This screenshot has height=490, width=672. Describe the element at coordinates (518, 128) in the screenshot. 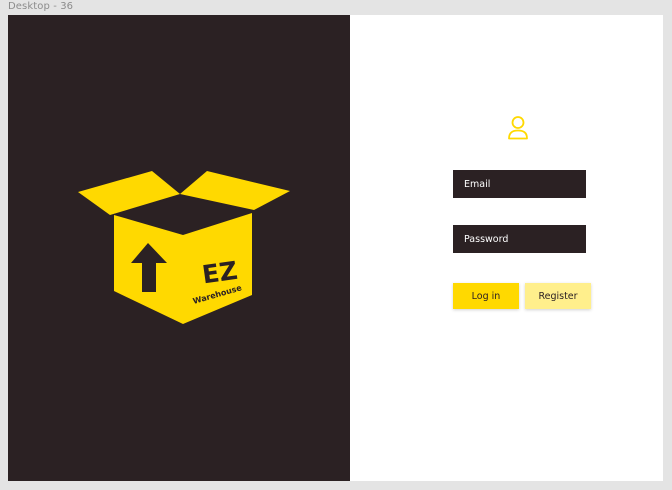

I see `user-icon` at that location.